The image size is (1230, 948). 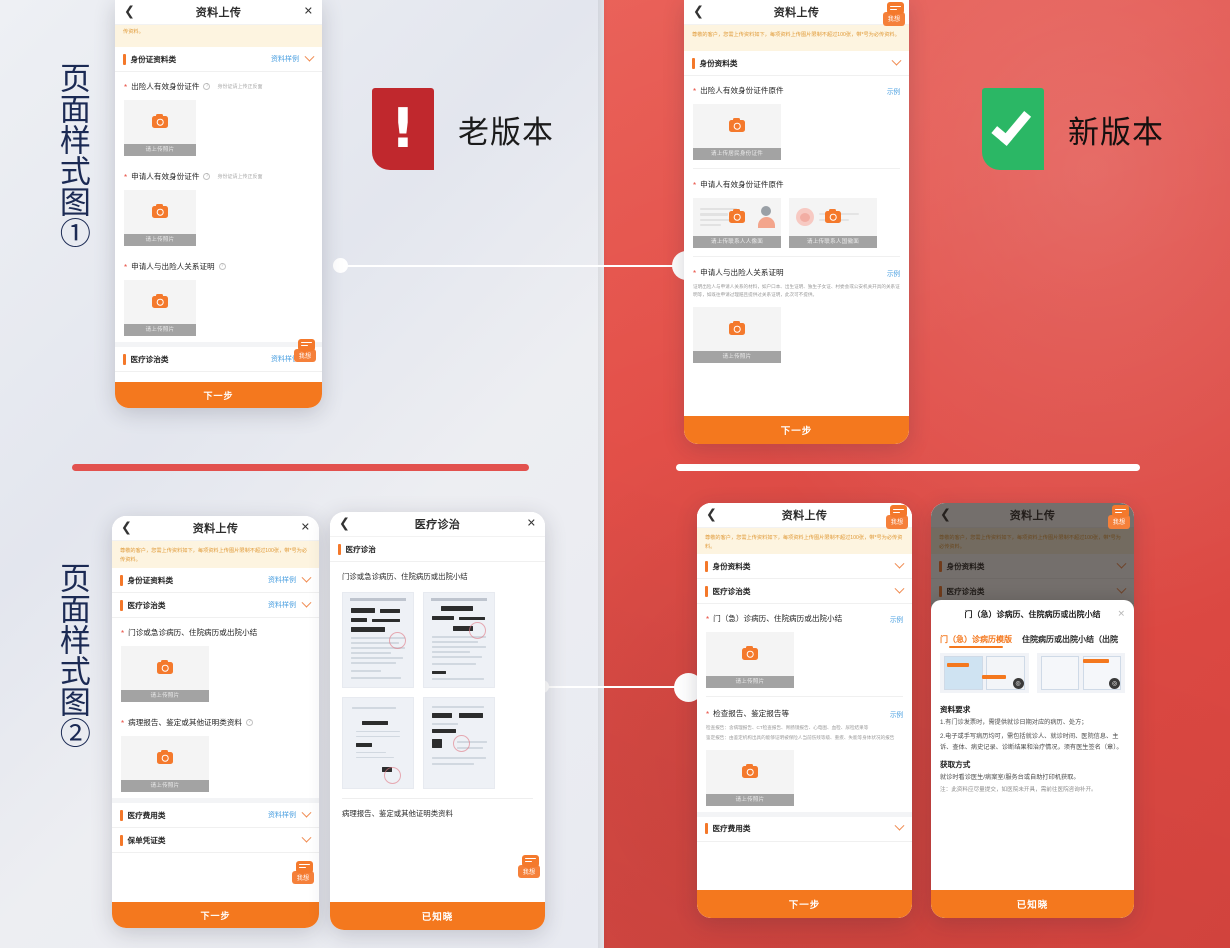 I want to click on check-glyph, so click(x=1011, y=124).